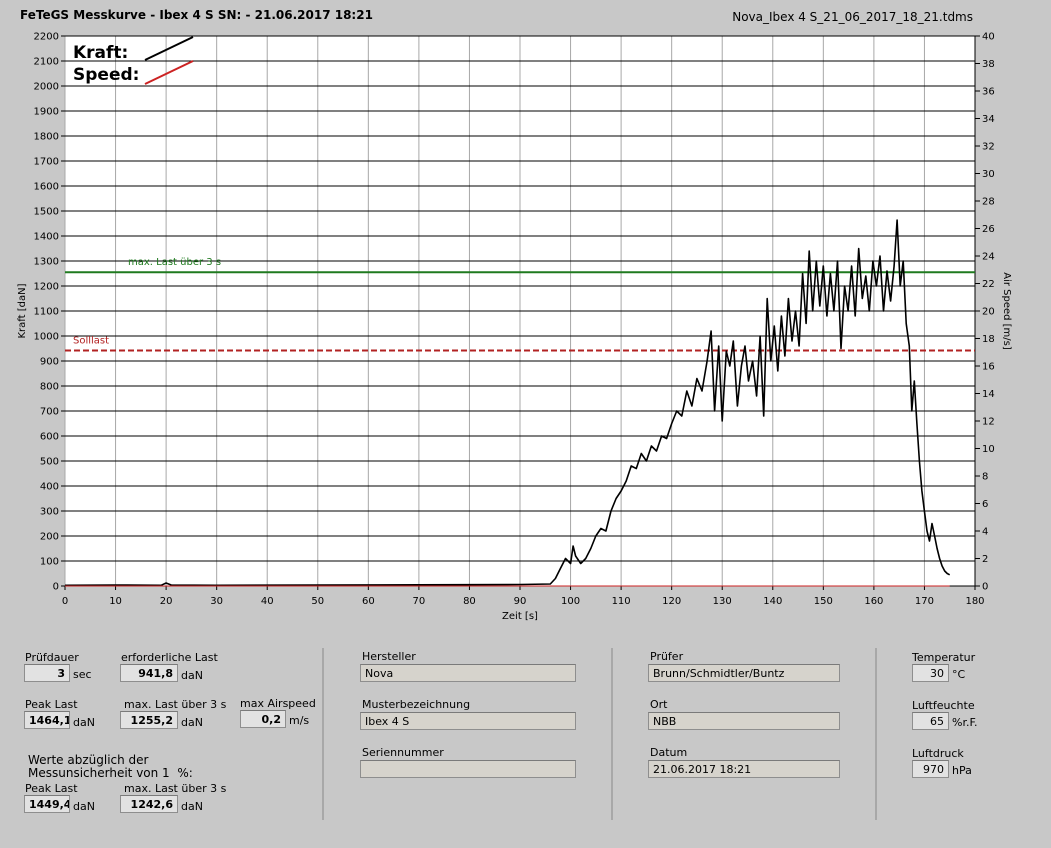 The height and width of the screenshot is (848, 1051). Describe the element at coordinates (49, 487) in the screenshot. I see `y-tick-label: 400` at that location.